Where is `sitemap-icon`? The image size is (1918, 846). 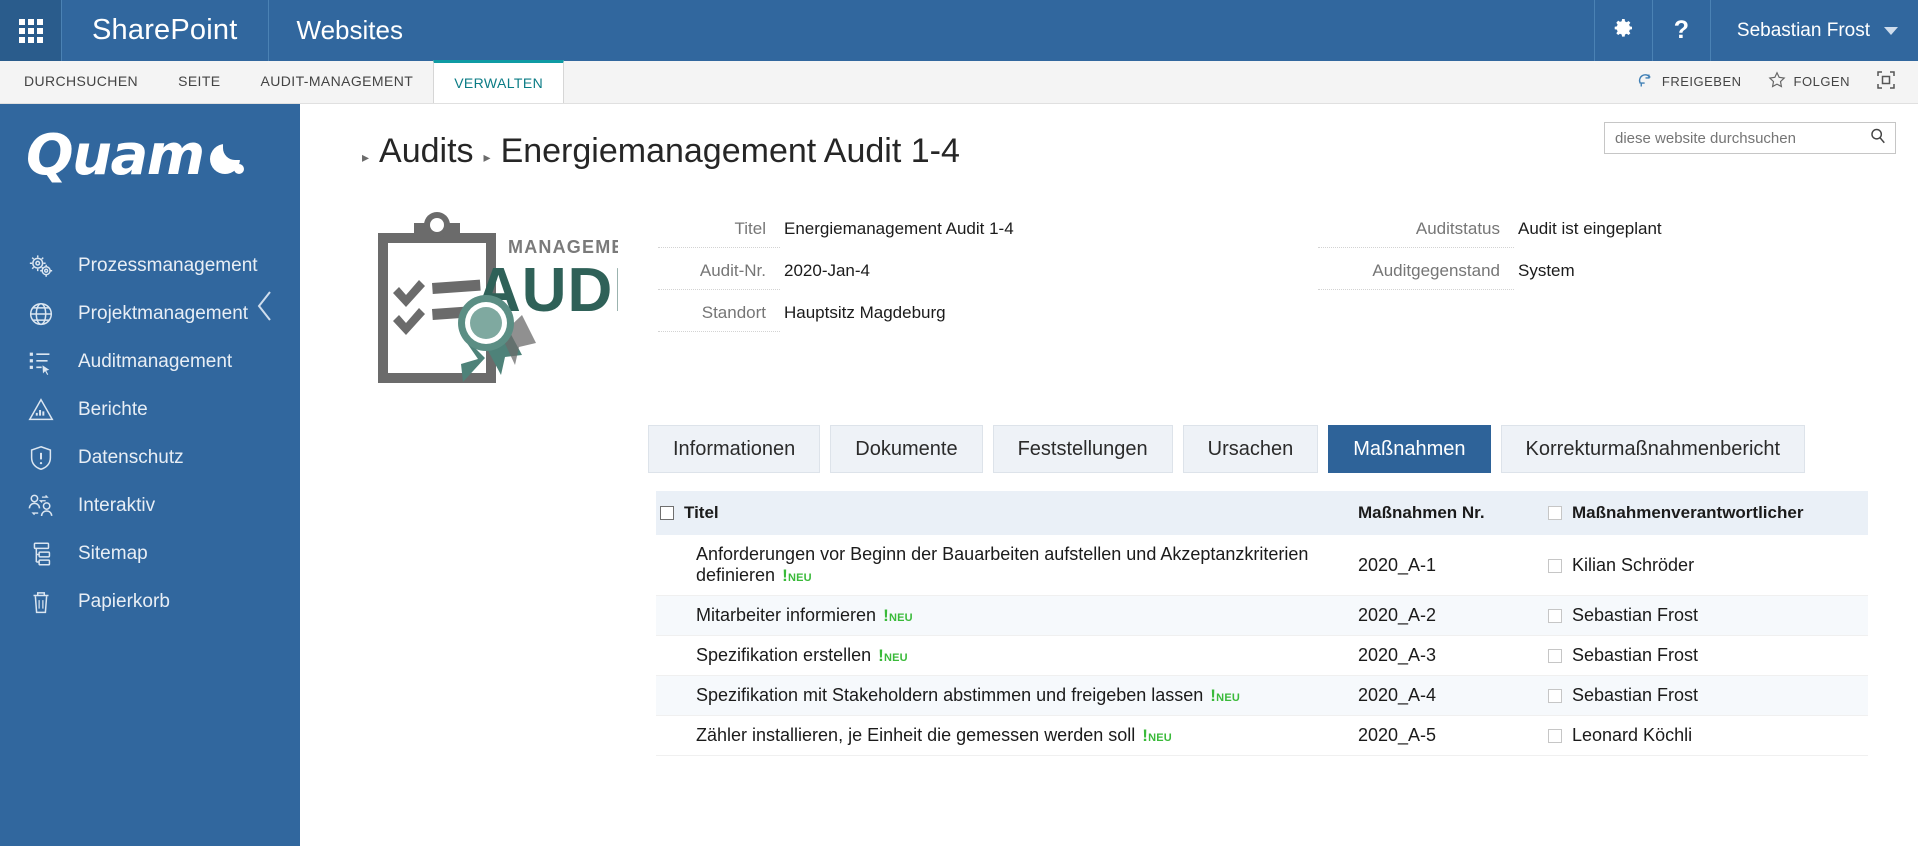 sitemap-icon is located at coordinates (41, 554).